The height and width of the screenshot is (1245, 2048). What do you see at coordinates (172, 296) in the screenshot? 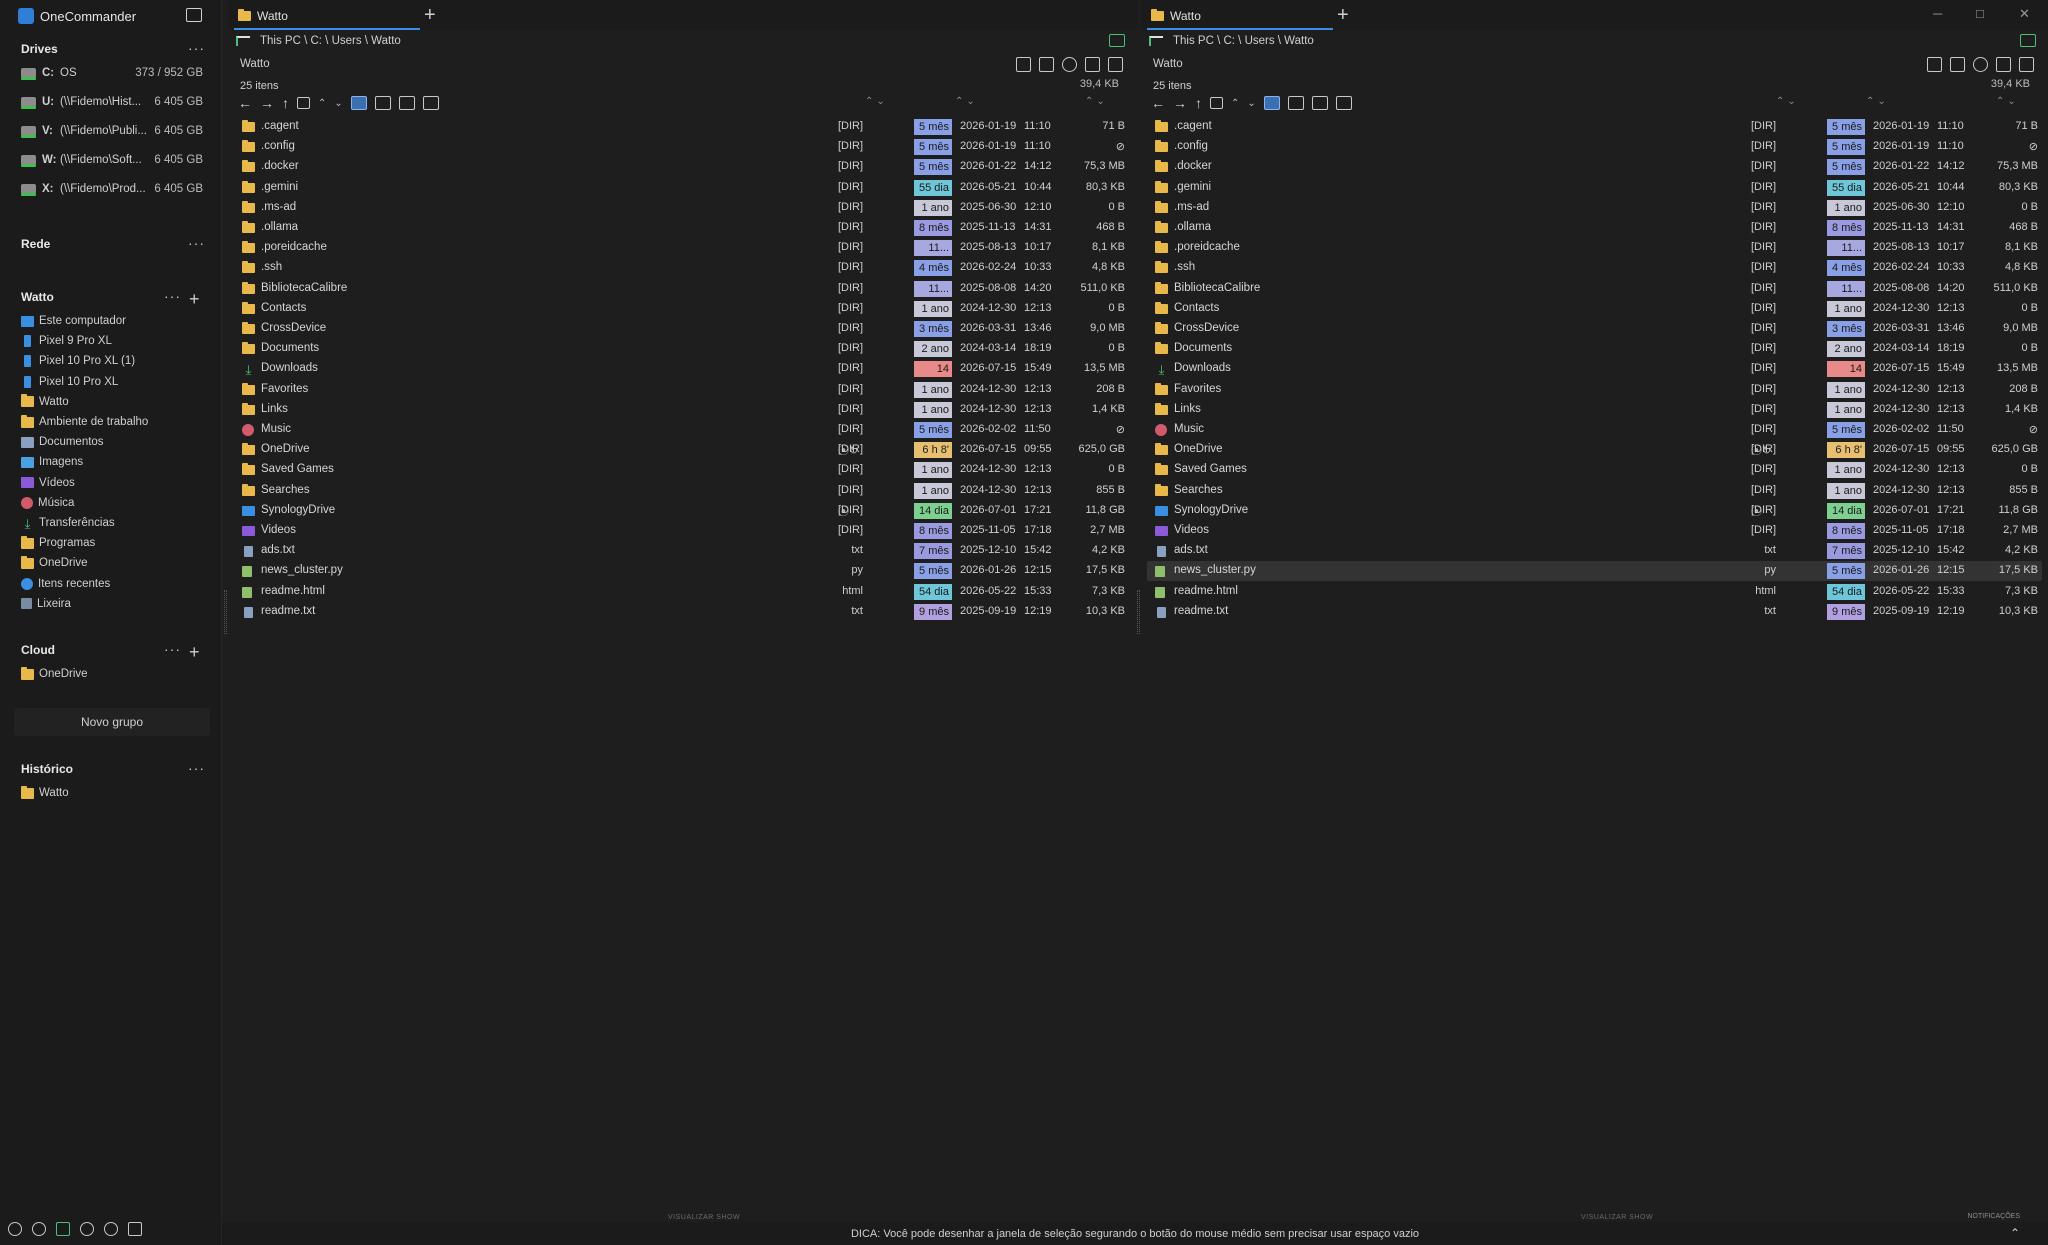
I see `group-menu-icon: ···` at bounding box center [172, 296].